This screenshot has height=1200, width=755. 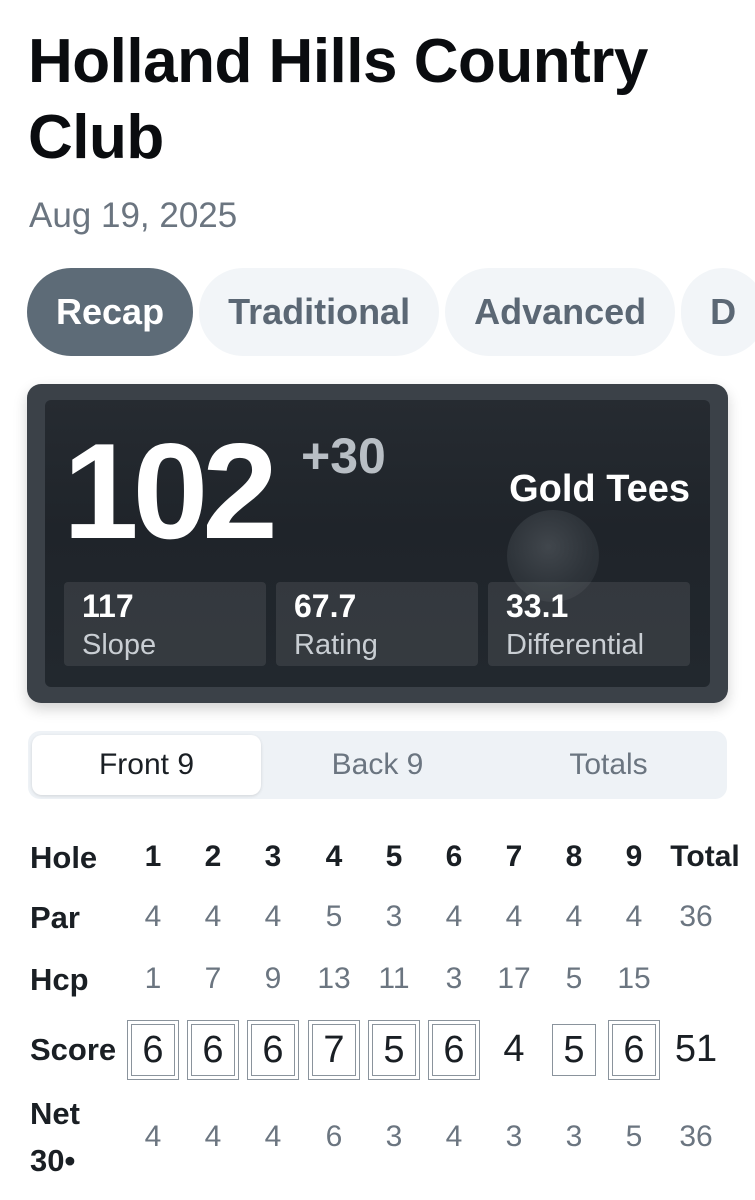 What do you see at coordinates (53, 1160) in the screenshot?
I see `net-sub-label: 30•` at bounding box center [53, 1160].